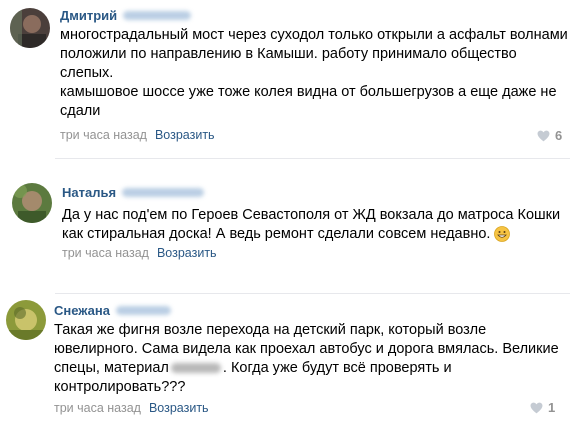 The width and height of the screenshot is (570, 427). Describe the element at coordinates (80, 111) in the screenshot. I see `text-line: сдали` at that location.